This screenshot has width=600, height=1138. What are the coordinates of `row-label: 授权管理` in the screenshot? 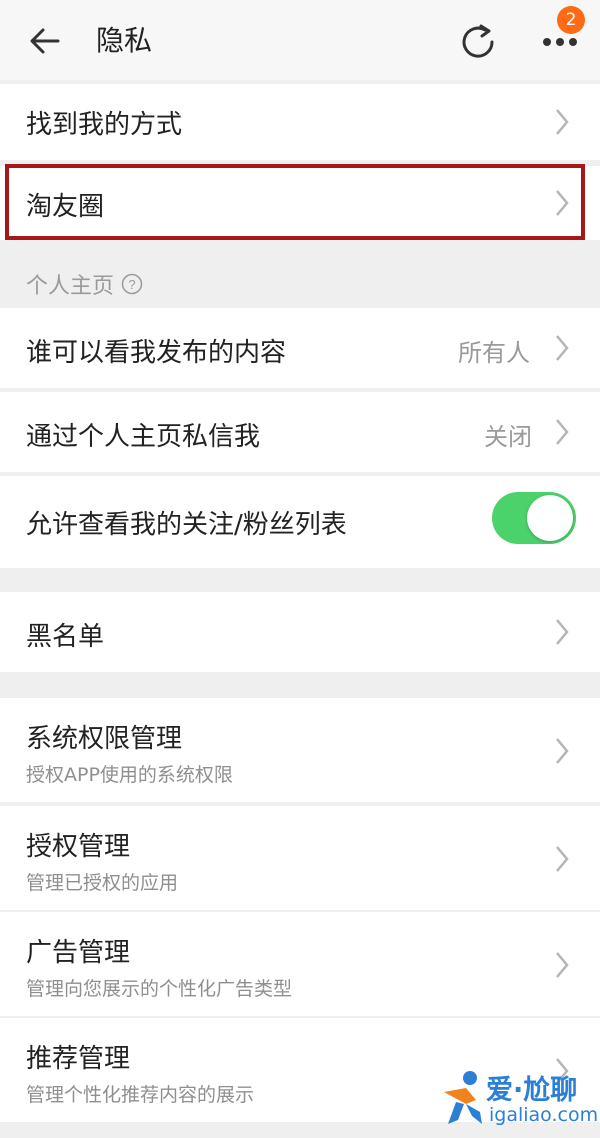 It's located at (78, 847).